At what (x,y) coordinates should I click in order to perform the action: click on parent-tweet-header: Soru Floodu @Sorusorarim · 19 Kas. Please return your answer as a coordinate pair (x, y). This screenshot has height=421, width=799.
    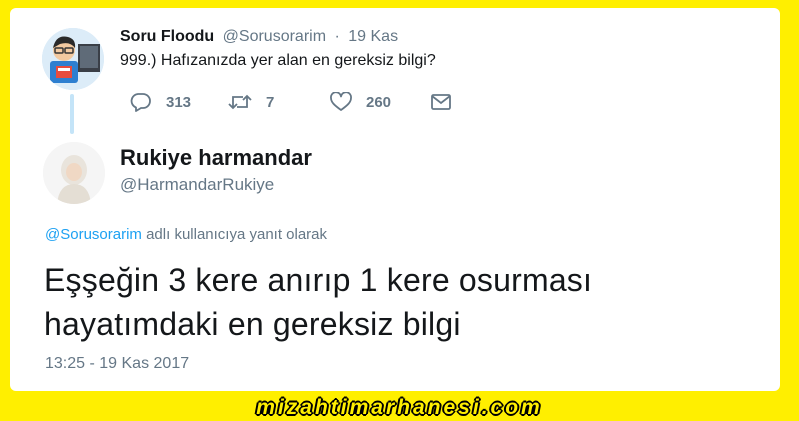
    Looking at the image, I should click on (259, 37).